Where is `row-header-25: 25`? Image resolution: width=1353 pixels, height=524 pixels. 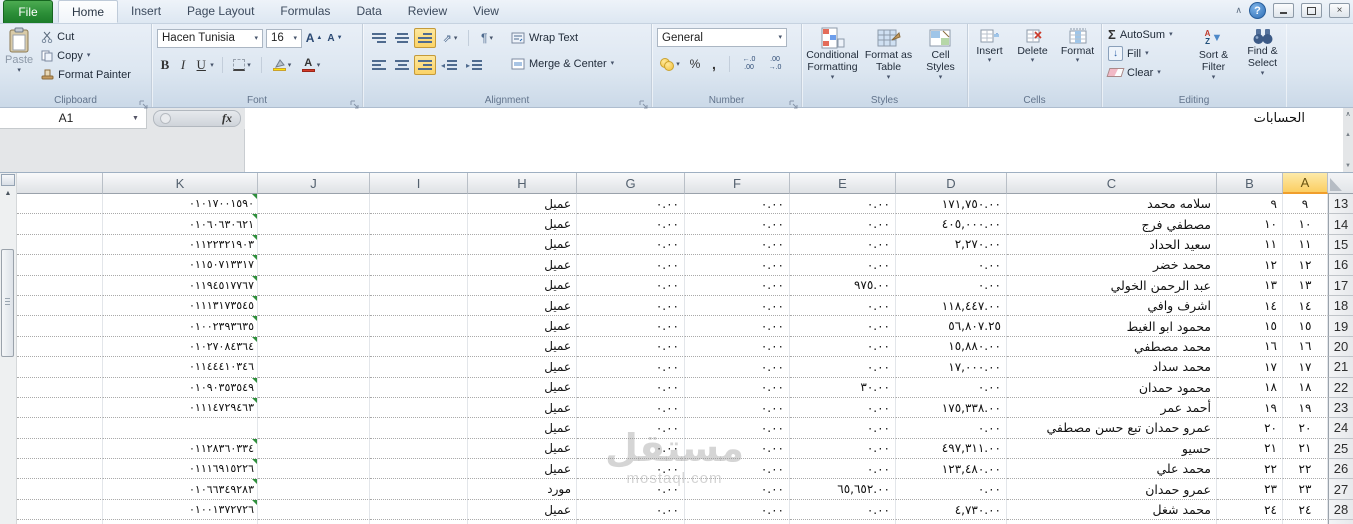 row-header-25: 25 is located at coordinates (1340, 449).